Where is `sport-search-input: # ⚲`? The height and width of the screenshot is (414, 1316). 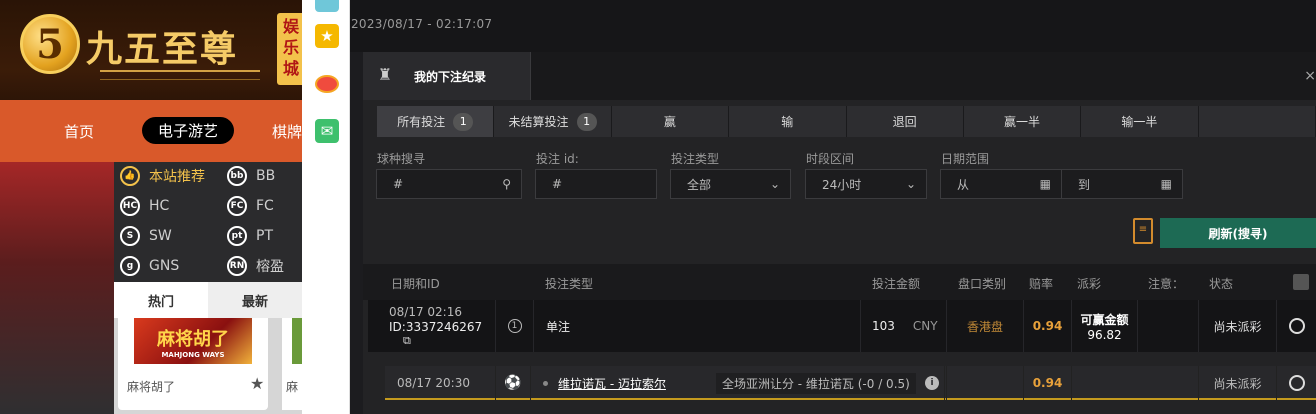 sport-search-input: # ⚲ is located at coordinates (449, 184).